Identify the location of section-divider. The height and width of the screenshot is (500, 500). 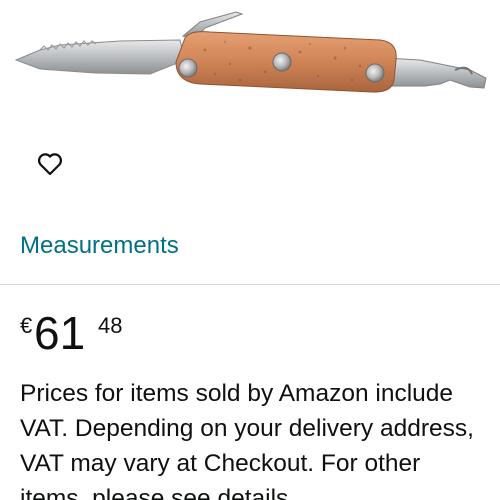
(250, 284).